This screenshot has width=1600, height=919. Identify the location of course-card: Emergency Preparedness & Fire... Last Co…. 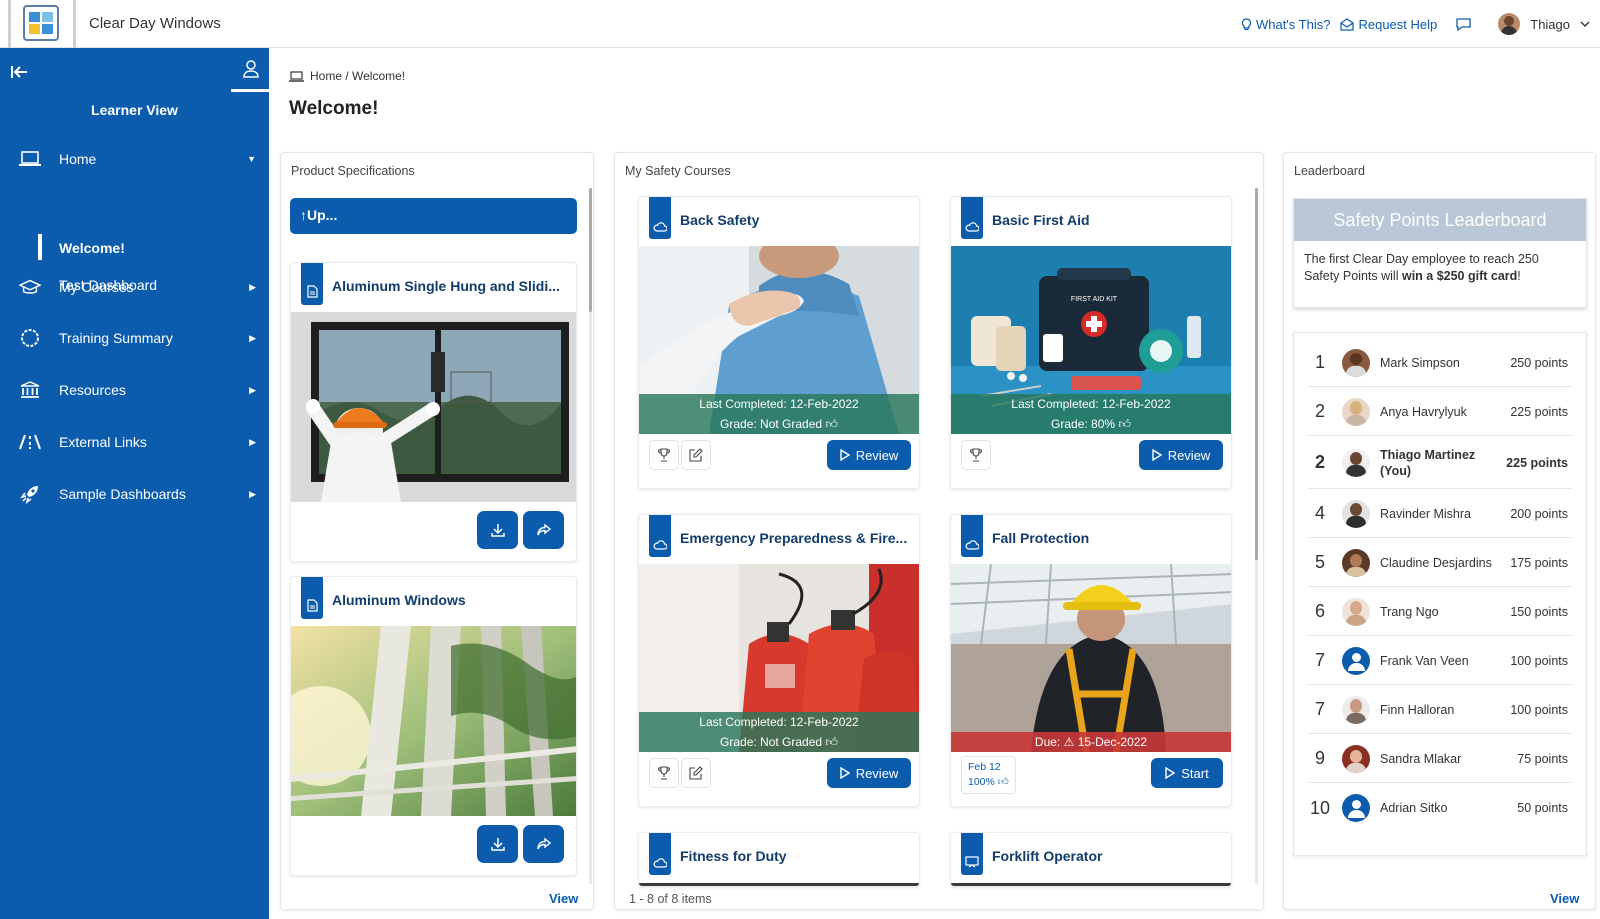
(779, 660).